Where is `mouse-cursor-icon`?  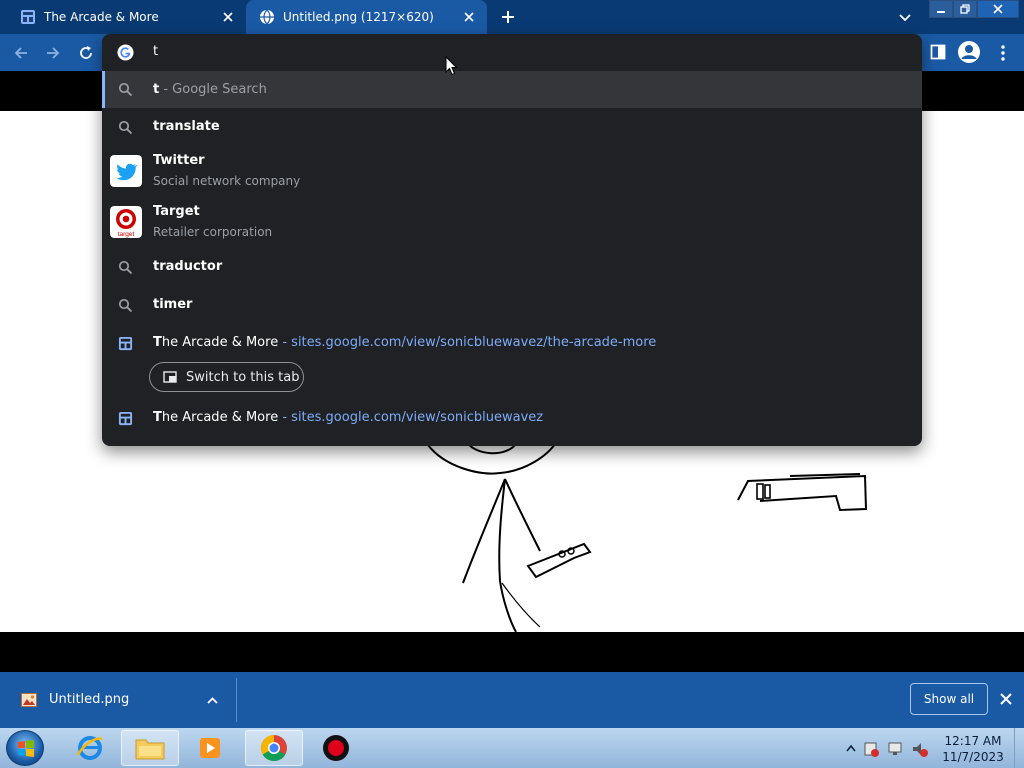 mouse-cursor-icon is located at coordinates (451, 66).